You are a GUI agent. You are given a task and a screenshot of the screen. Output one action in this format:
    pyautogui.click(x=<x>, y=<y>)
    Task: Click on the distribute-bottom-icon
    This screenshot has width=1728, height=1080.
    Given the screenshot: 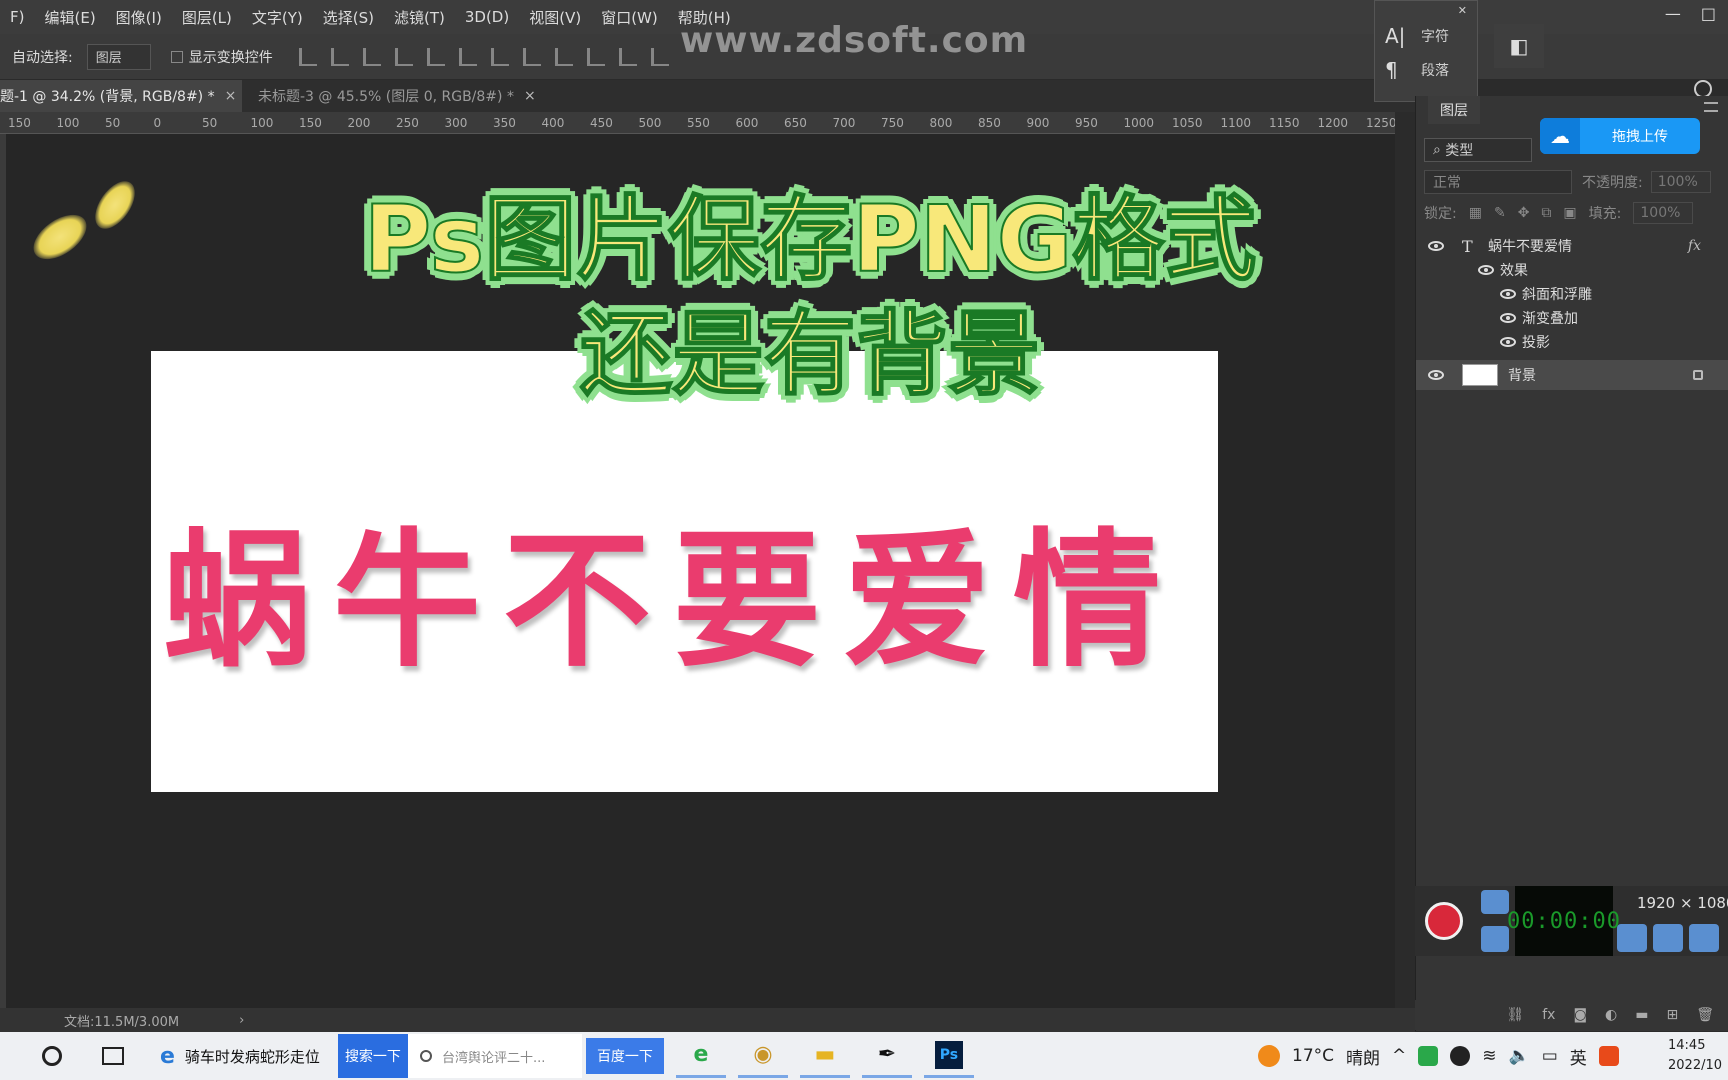 What is the action you would take?
    pyautogui.click(x=563, y=56)
    